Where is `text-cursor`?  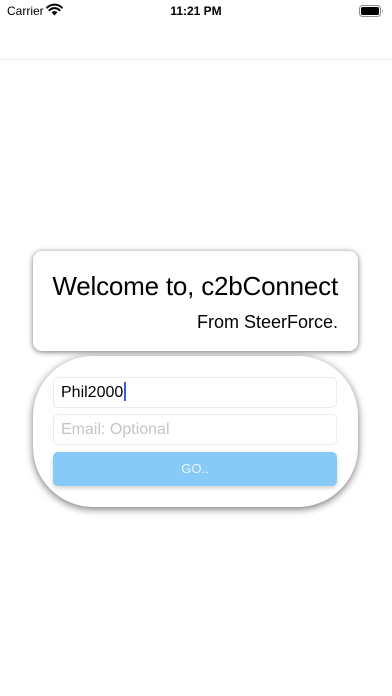
text-cursor is located at coordinates (125, 391).